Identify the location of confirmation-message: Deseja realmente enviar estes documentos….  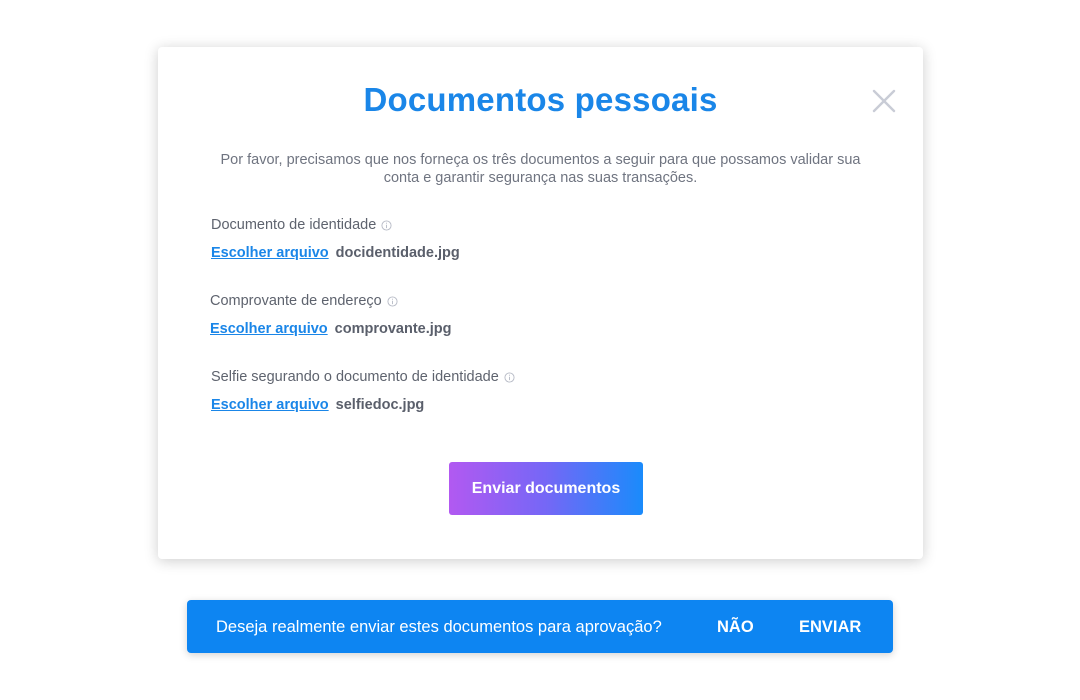
(439, 627).